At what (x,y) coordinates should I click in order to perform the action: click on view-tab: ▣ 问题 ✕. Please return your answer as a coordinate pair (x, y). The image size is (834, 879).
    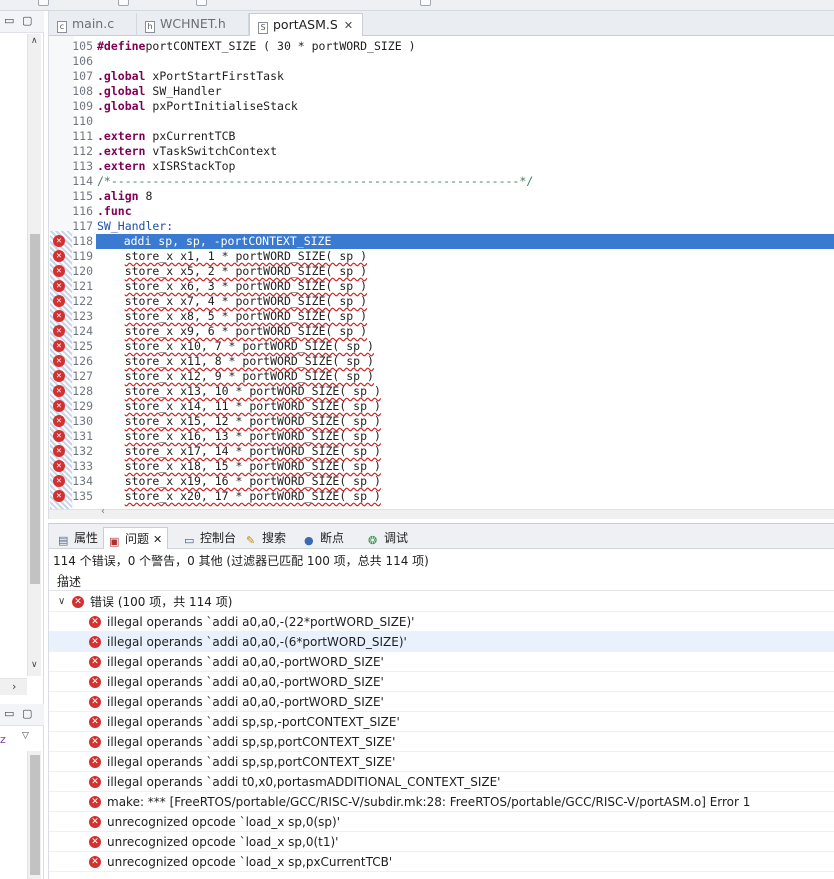
    Looking at the image, I should click on (136, 538).